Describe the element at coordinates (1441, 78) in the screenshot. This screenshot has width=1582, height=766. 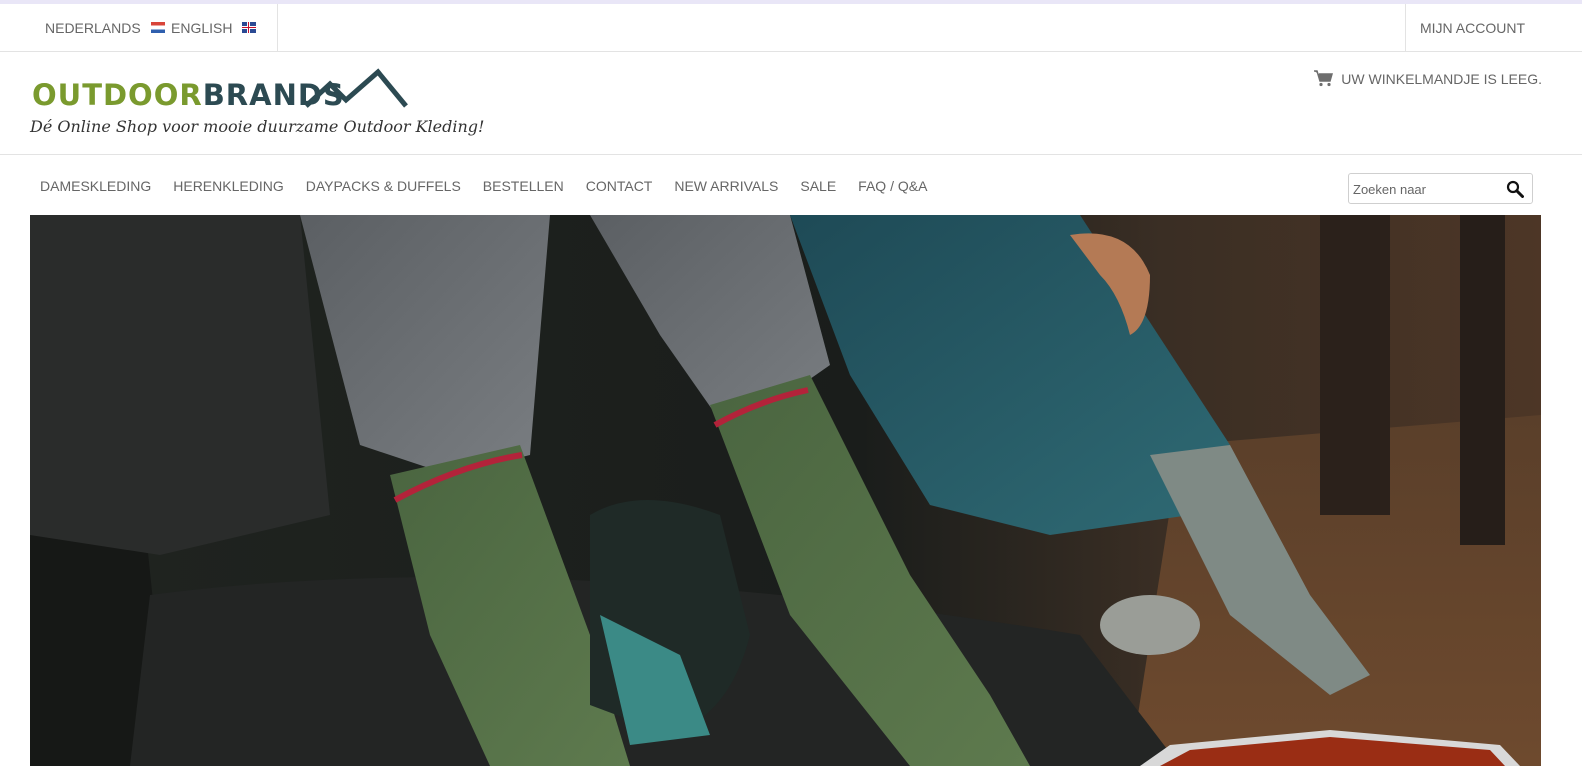
I see `cart-status-label: UW WINKELMANDJE IS LEEG.` at that location.